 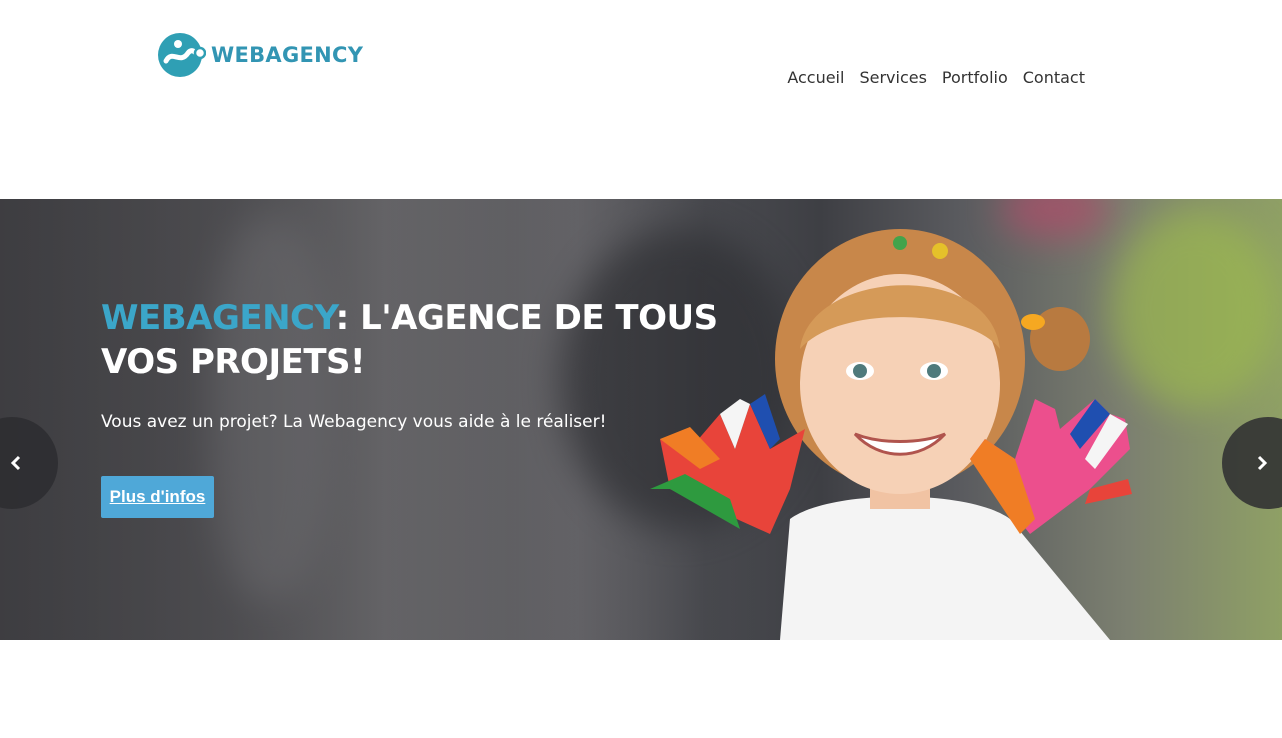 I want to click on logo: WEBAGENCY, so click(x=260, y=55).